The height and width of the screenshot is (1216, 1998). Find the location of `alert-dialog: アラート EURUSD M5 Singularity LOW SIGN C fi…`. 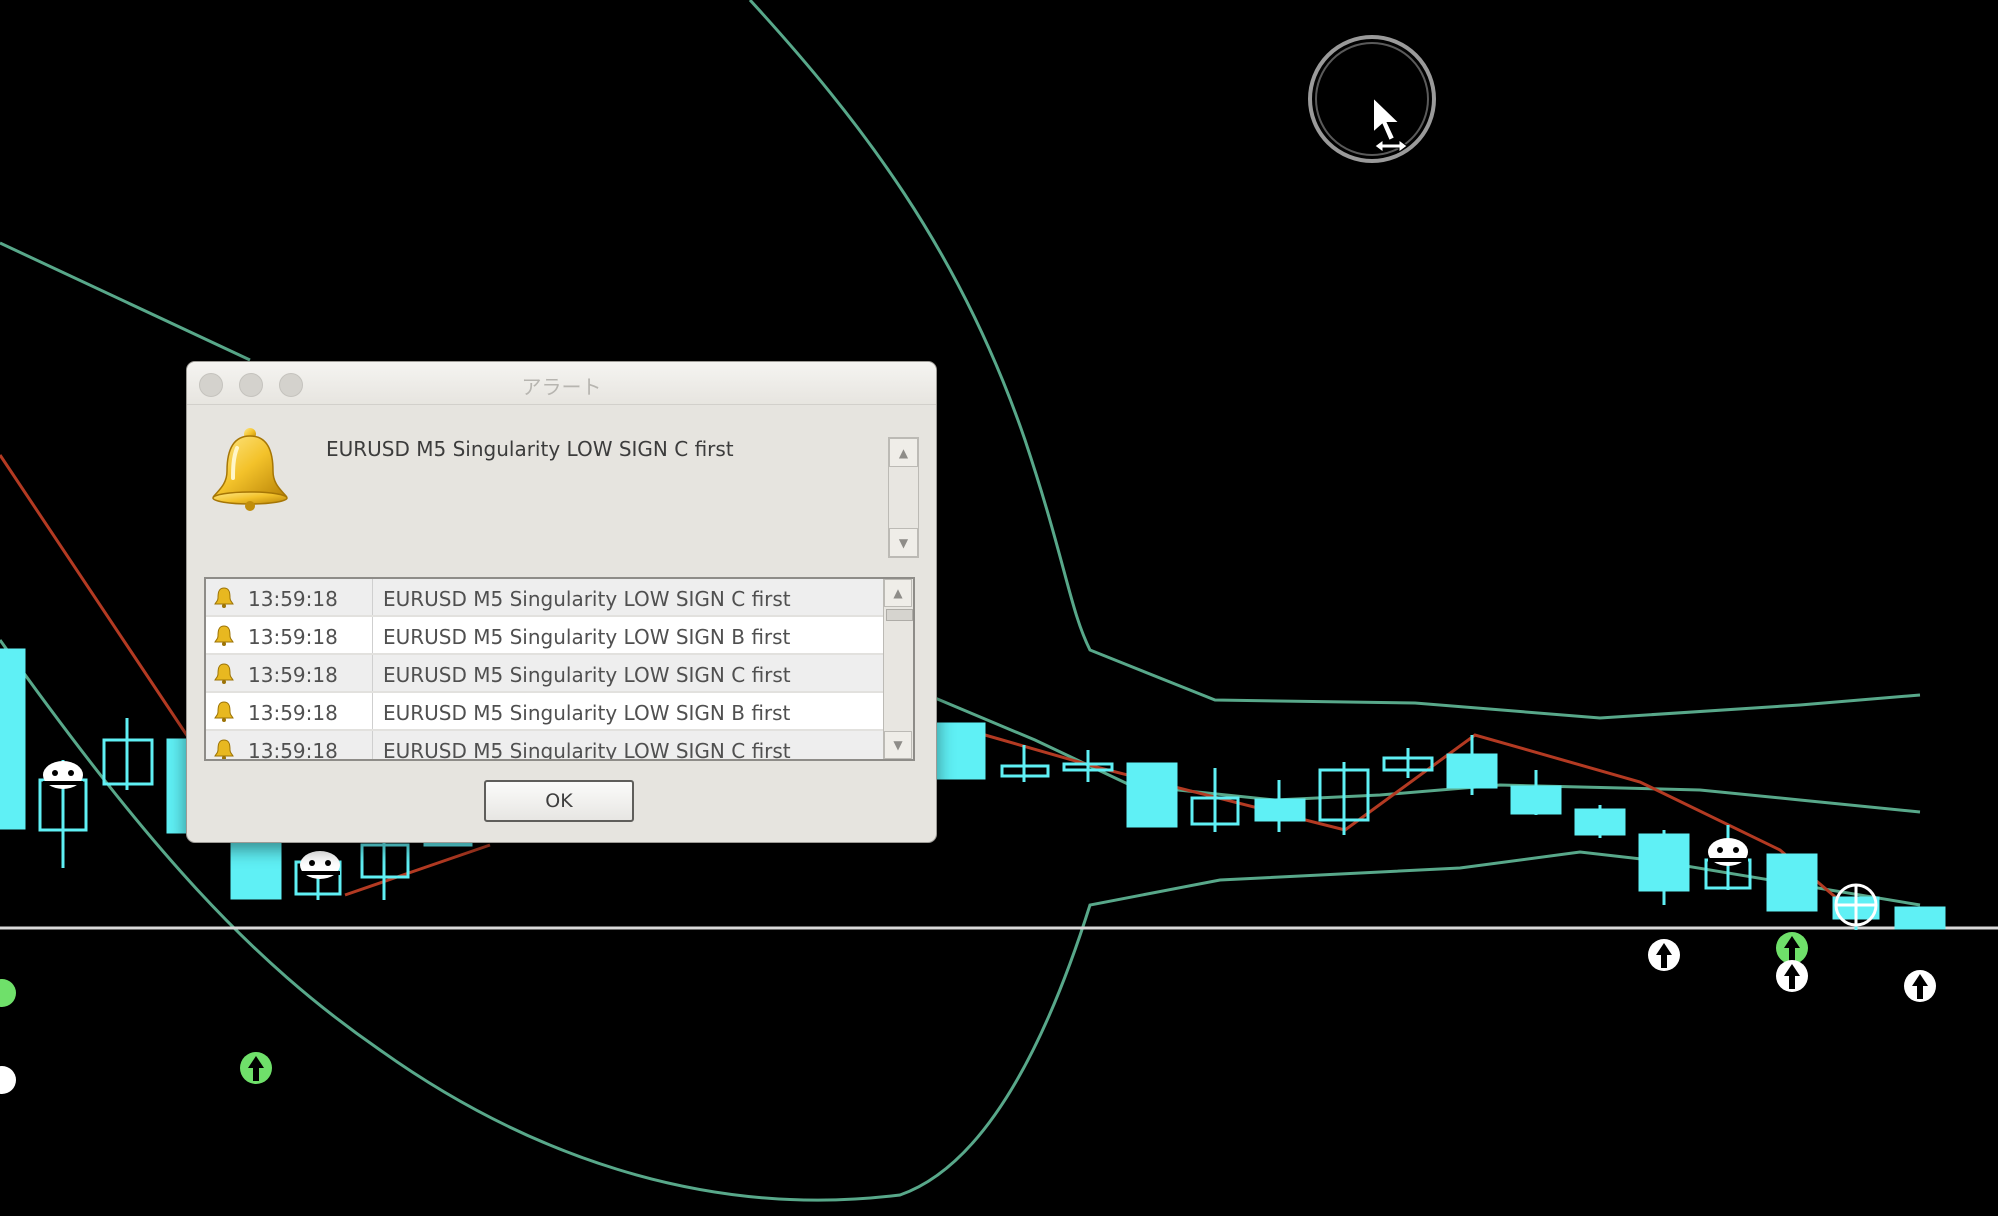

alert-dialog: アラート EURUSD M5 Singularity LOW SIGN C fi… is located at coordinates (561, 602).